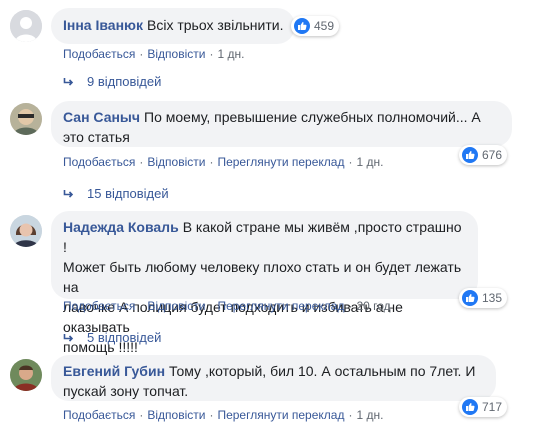  Describe the element at coordinates (324, 26) in the screenshot. I see `reaction-number: 459` at that location.